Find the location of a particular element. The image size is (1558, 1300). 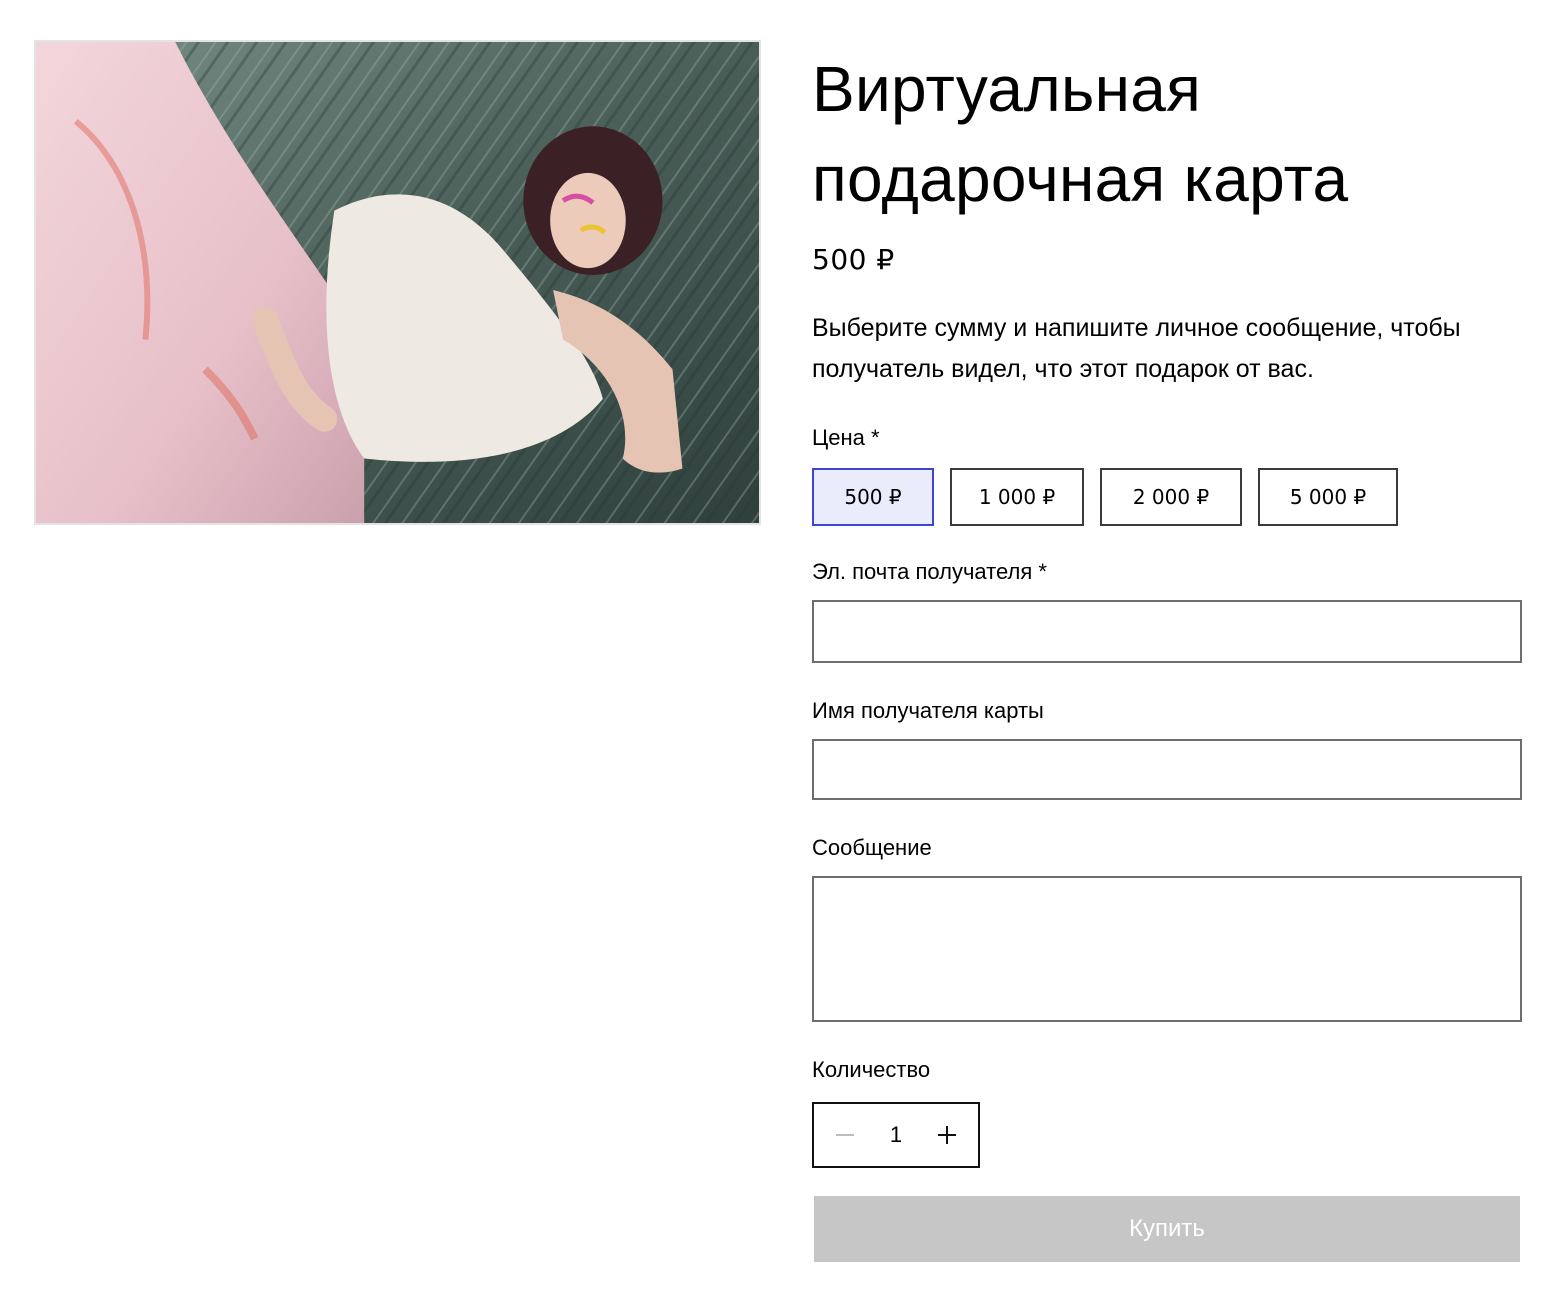

price-label: Цена * is located at coordinates (846, 437).